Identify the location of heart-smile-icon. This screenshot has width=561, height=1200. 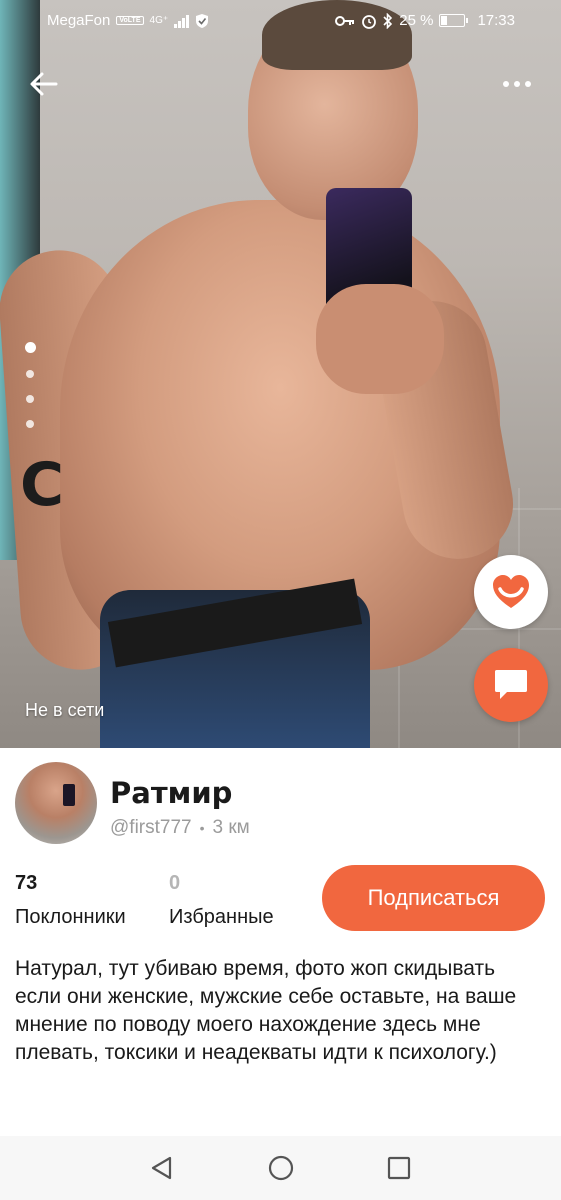
(511, 591).